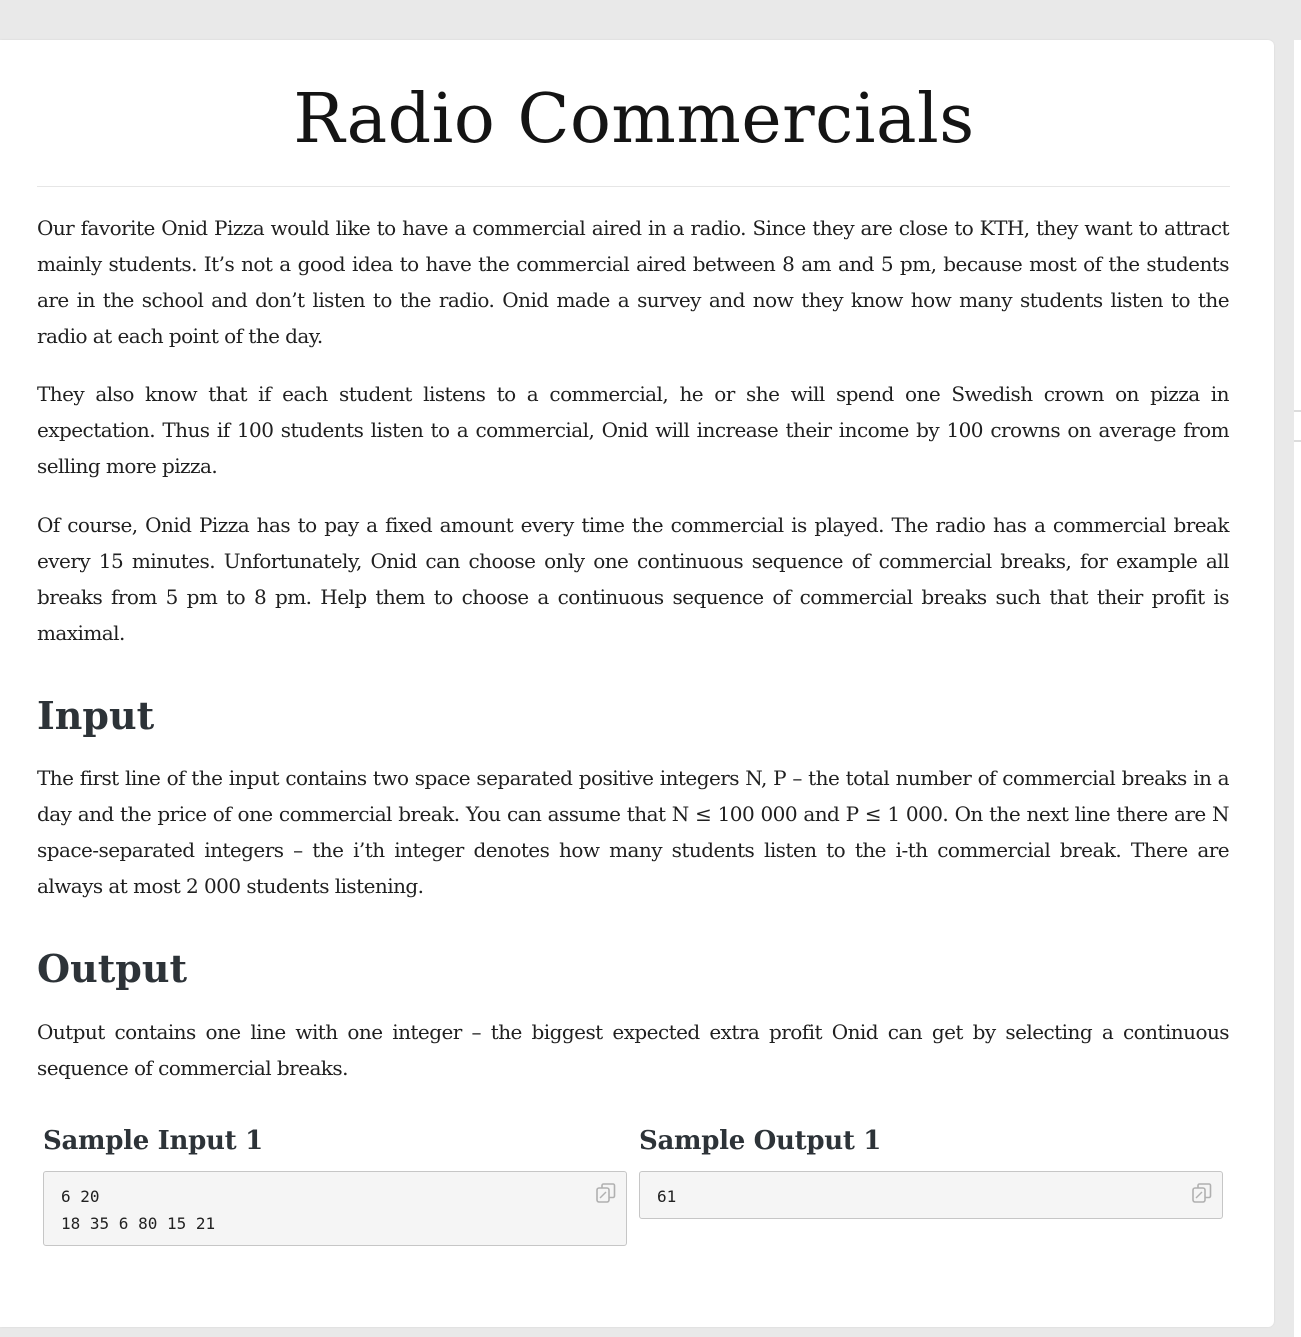 This screenshot has width=1301, height=1337. I want to click on side-panel-edge, so click(1297, 688).